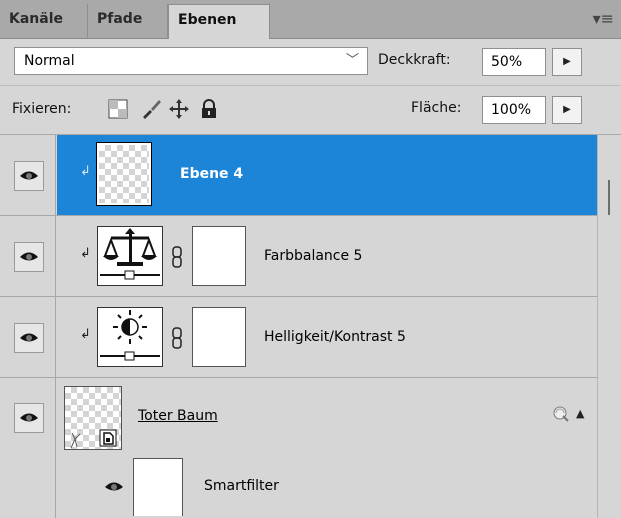 The height and width of the screenshot is (518, 621). What do you see at coordinates (191, 61) in the screenshot?
I see `blend-mode-select: Normal ﹀` at bounding box center [191, 61].